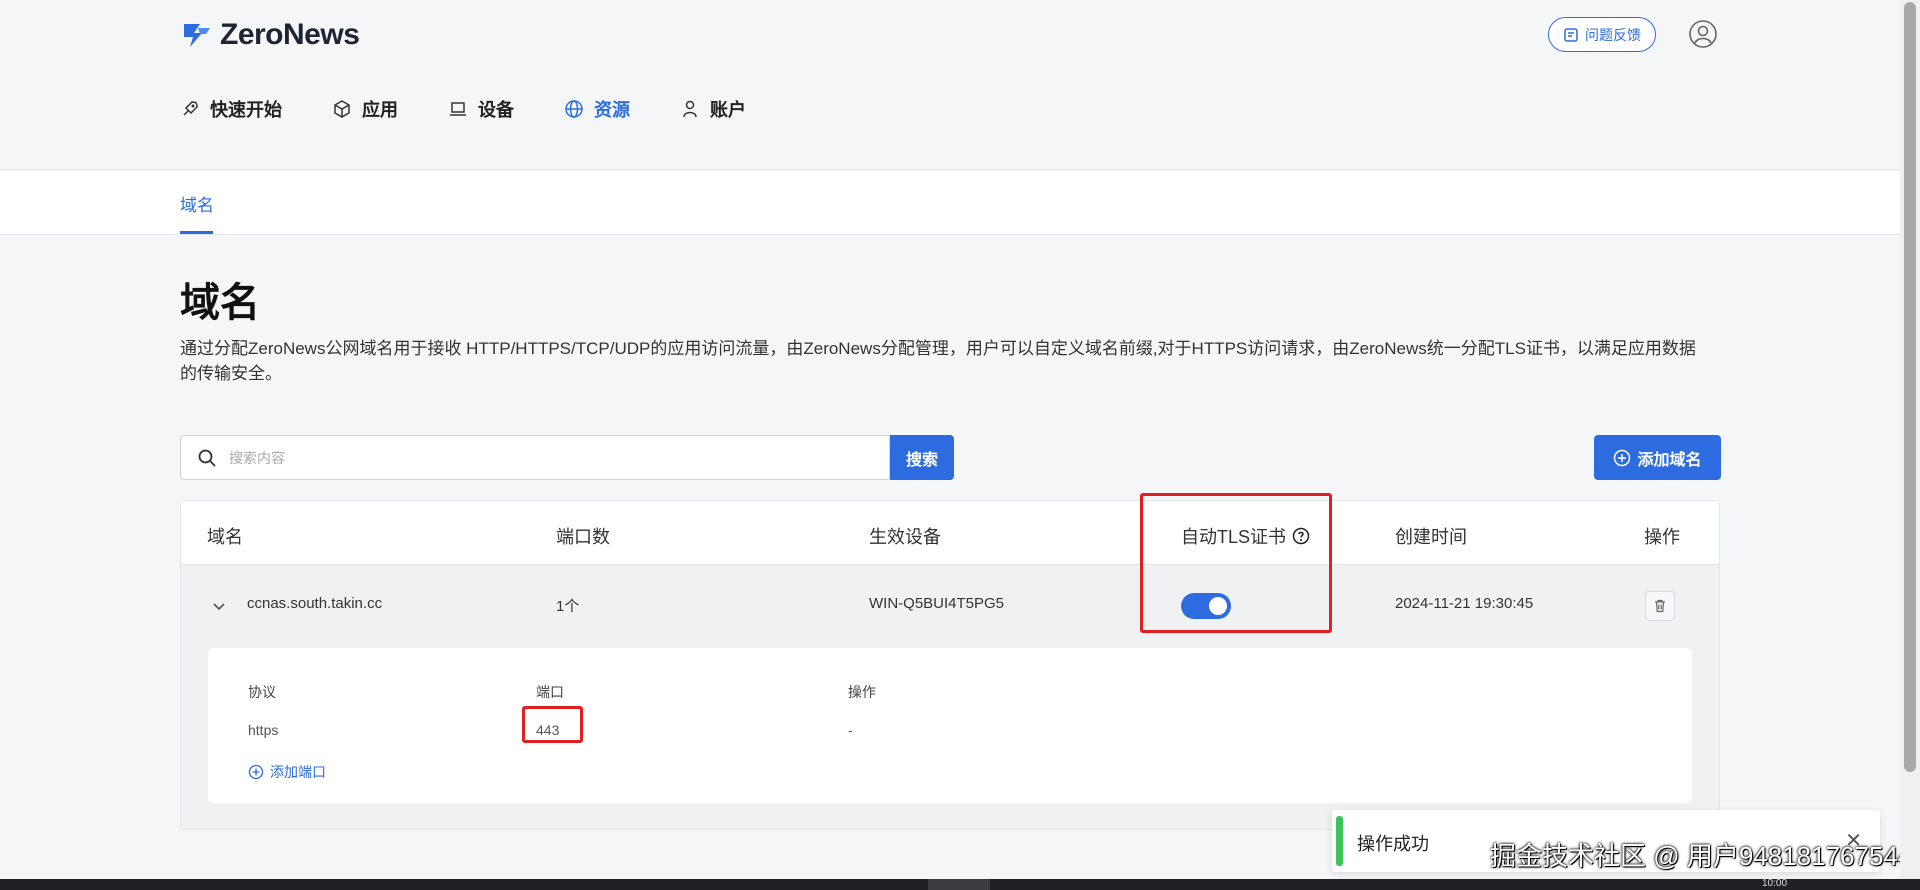 This screenshot has height=890, width=1920. I want to click on trash-icon, so click(1660, 606).